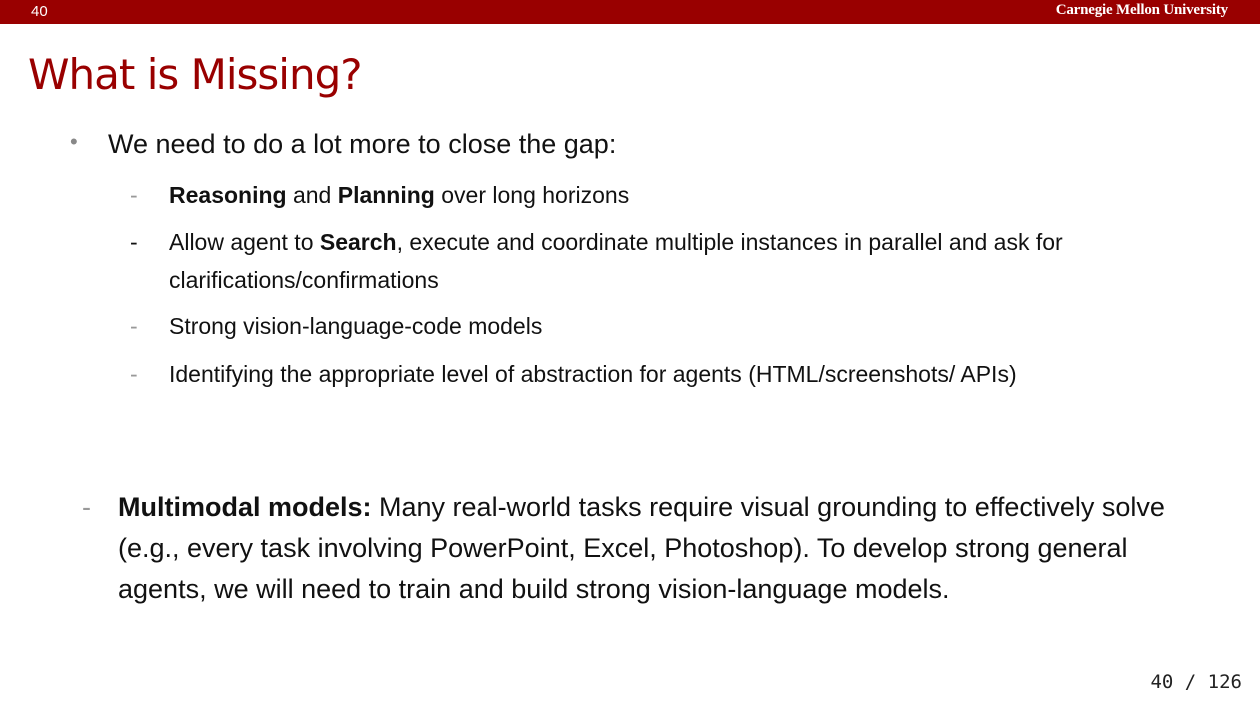 The image size is (1260, 709). I want to click on text-span: Allow agent to, so click(244, 242).